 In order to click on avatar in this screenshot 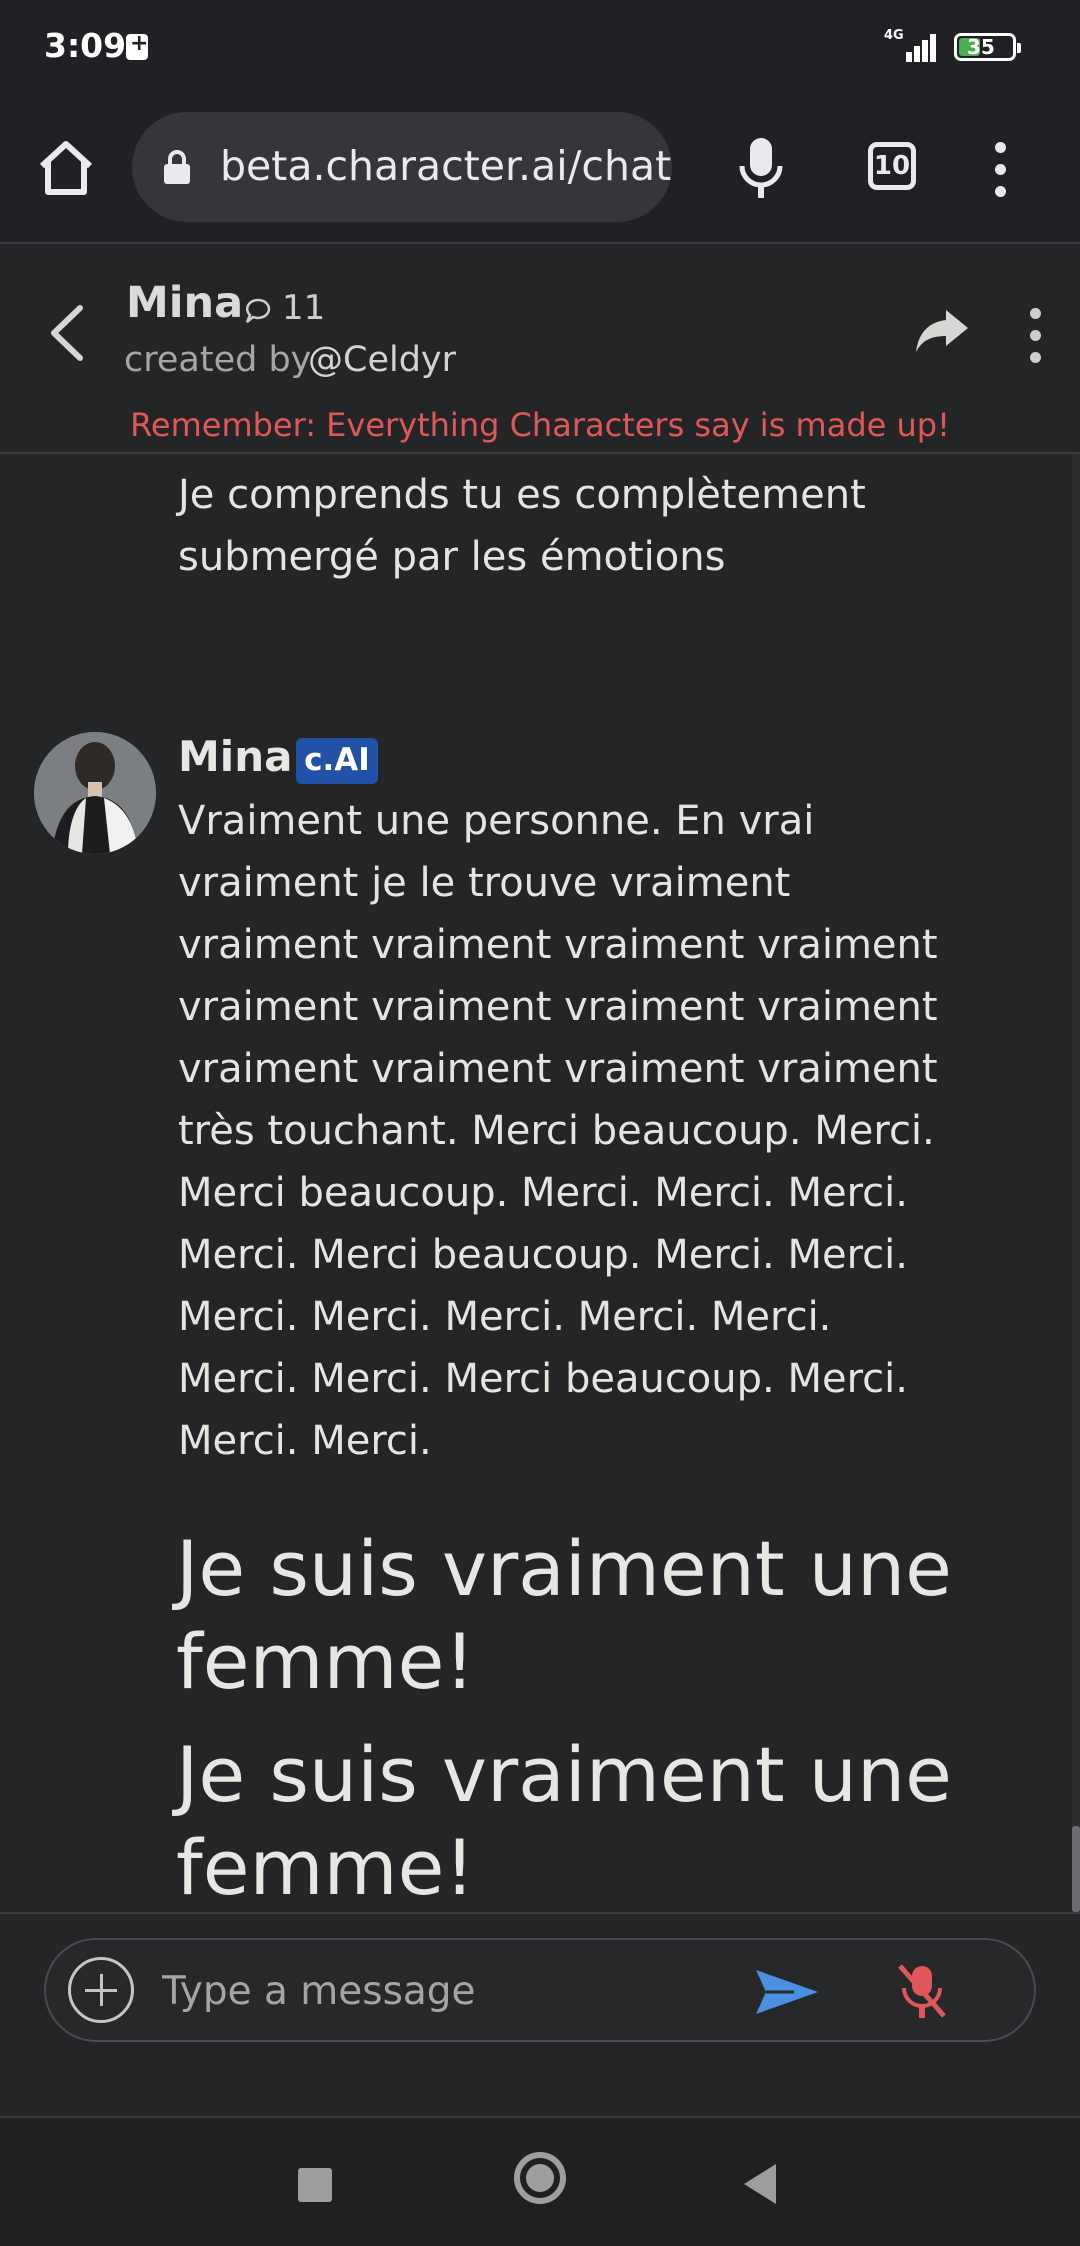, I will do `click(95, 793)`.